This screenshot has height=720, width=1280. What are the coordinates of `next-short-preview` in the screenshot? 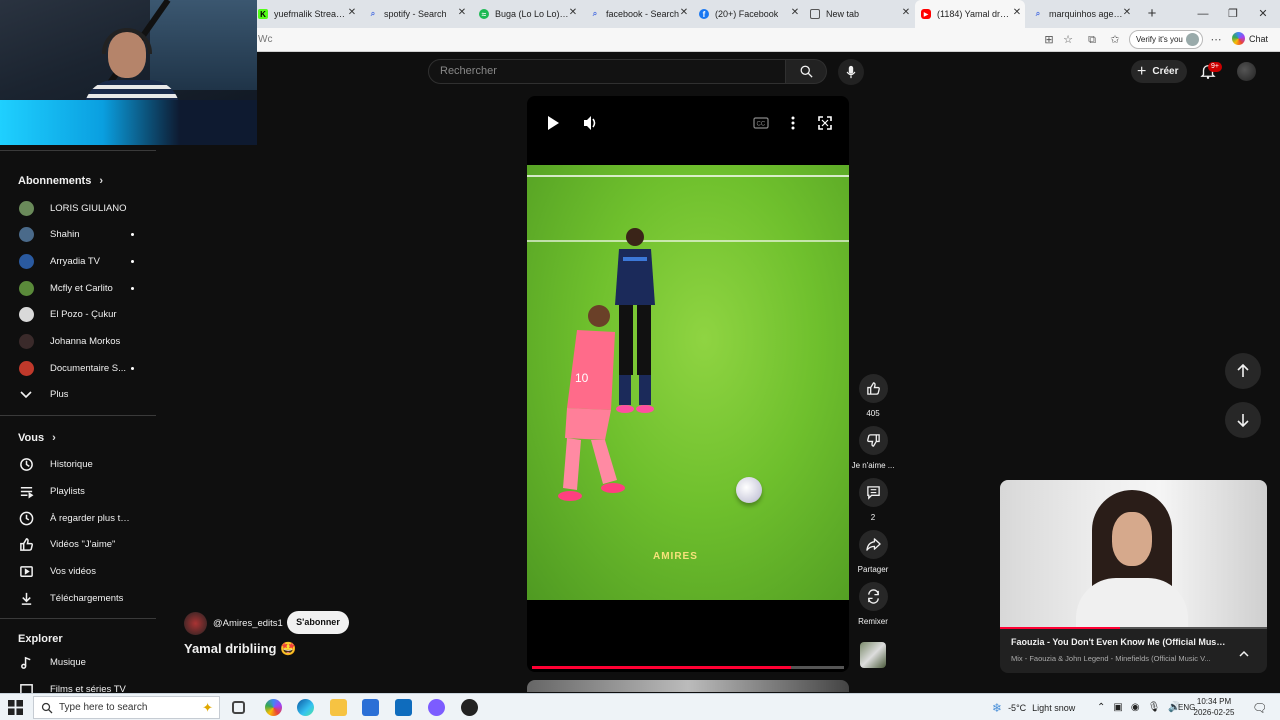 It's located at (688, 686).